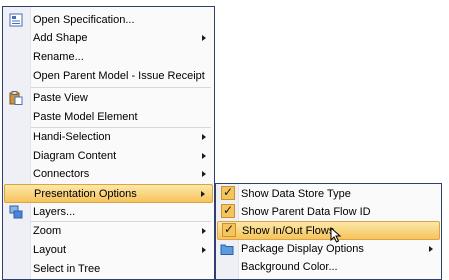  I want to click on clipboard-paste-icon, so click(16, 98).